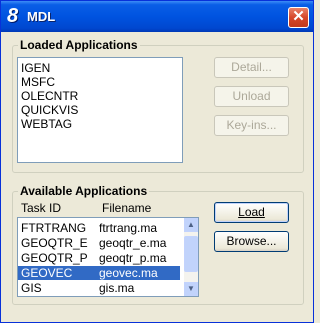 The width and height of the screenshot is (320, 323). Describe the element at coordinates (127, 208) in the screenshot. I see `filename-column-header: Filename` at that location.